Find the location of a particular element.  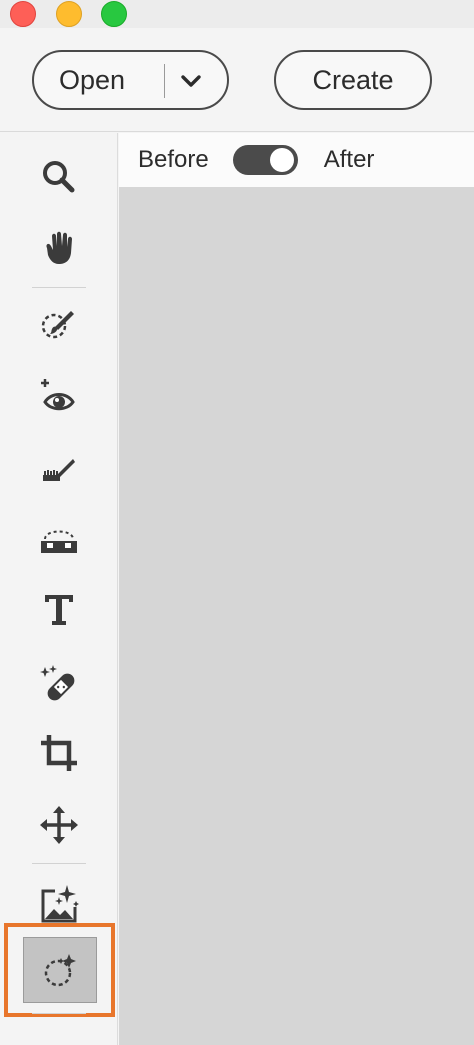

window-titlebar is located at coordinates (237, 14).